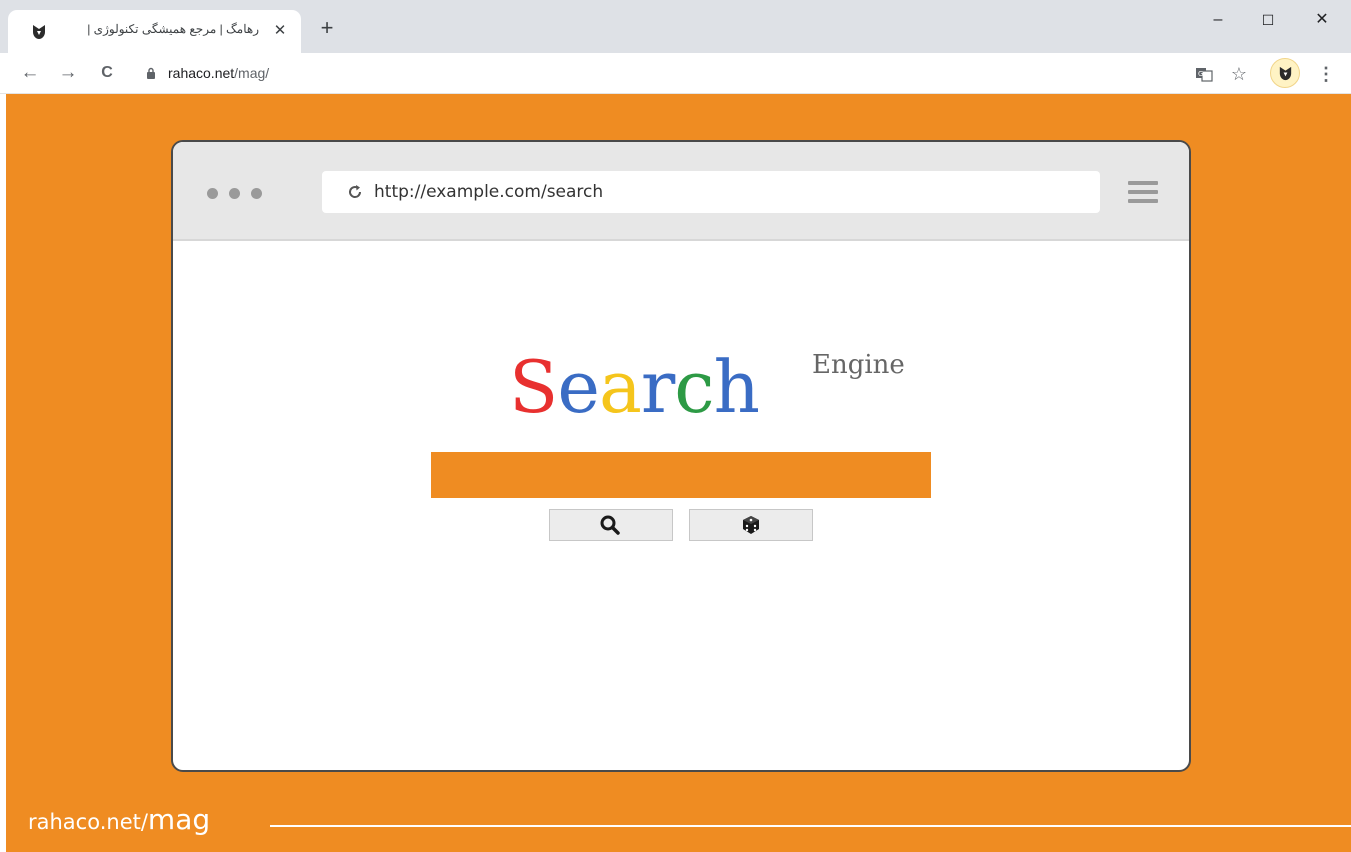  What do you see at coordinates (1143, 192) in the screenshot?
I see `hamburger-menu-icon` at bounding box center [1143, 192].